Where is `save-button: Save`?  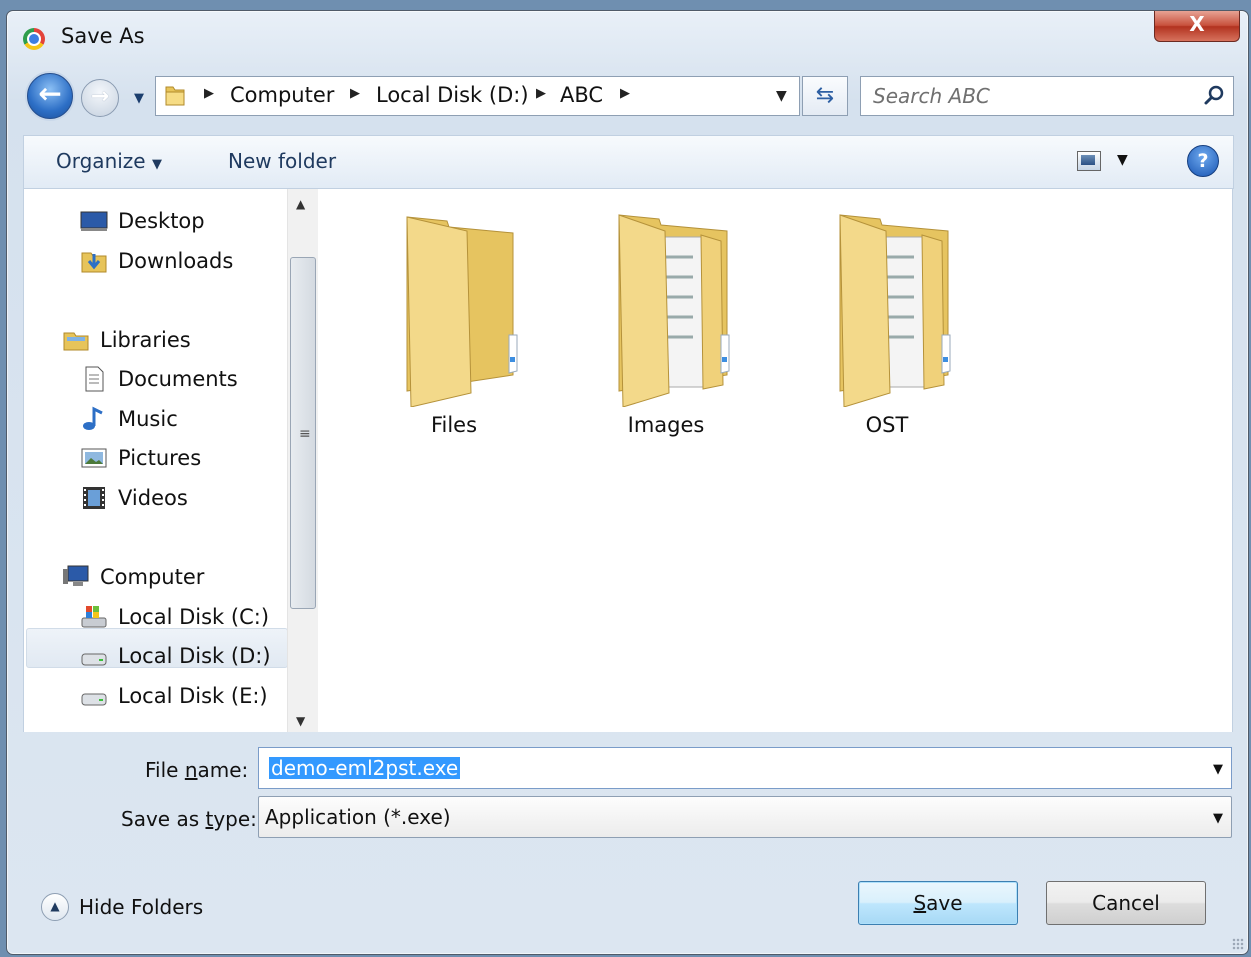
save-button: Save is located at coordinates (938, 903).